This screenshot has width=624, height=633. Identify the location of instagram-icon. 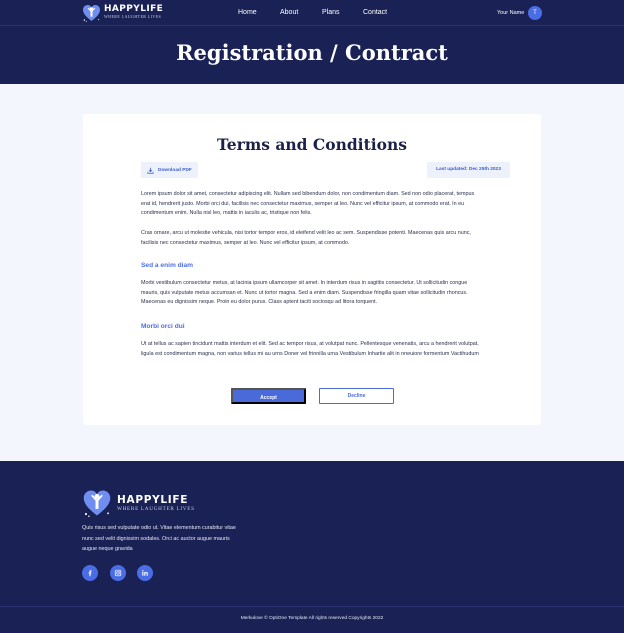
(118, 573).